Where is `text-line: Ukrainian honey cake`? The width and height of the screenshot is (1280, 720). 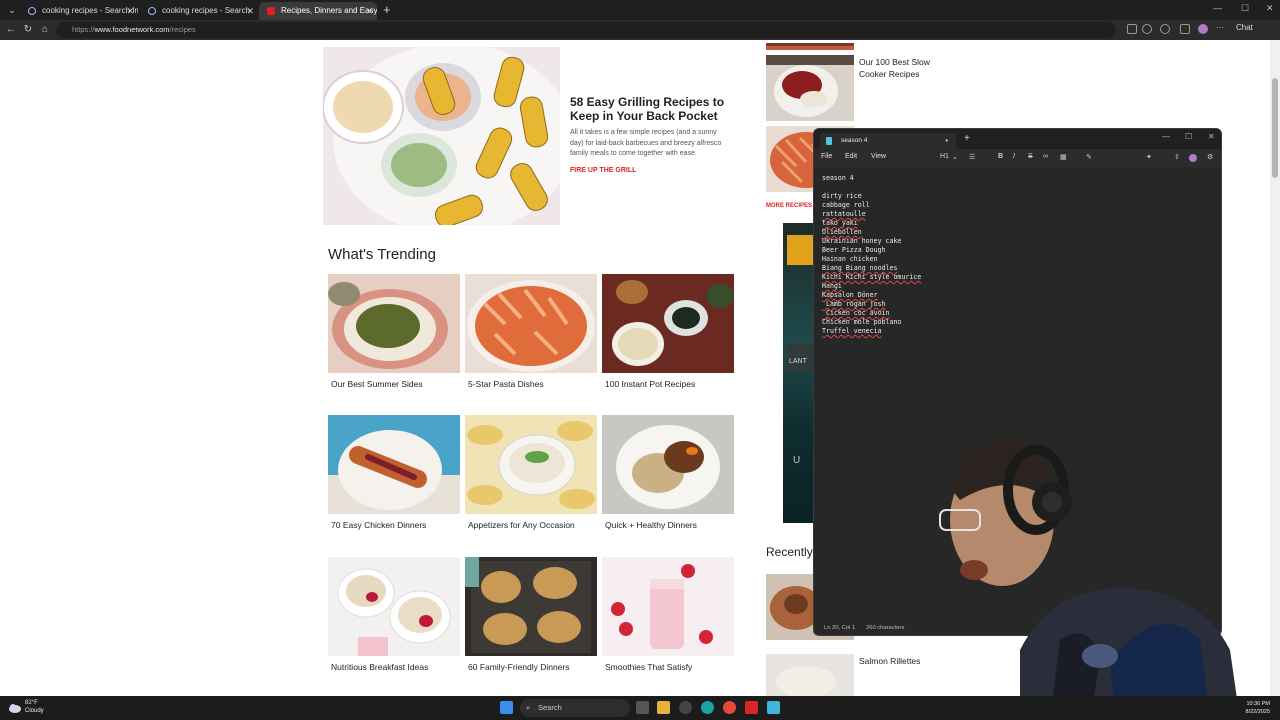 text-line: Ukrainian honey cake is located at coordinates (862, 241).